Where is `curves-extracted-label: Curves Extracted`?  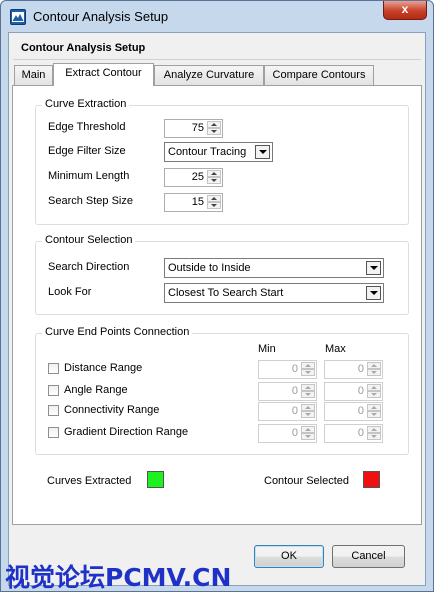 curves-extracted-label: Curves Extracted is located at coordinates (89, 481).